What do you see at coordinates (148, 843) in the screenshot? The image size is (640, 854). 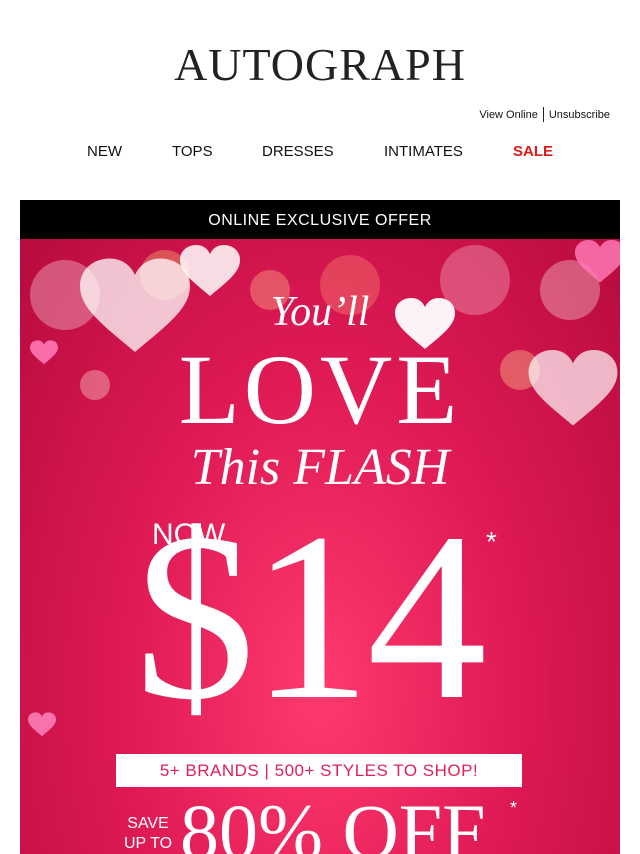 I see `up-to-label: UP TO` at bounding box center [148, 843].